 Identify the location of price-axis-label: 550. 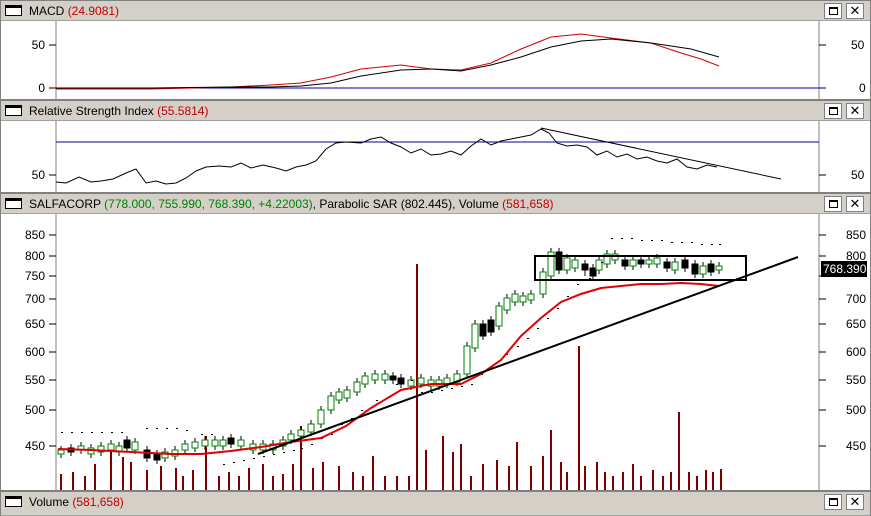
(856, 380).